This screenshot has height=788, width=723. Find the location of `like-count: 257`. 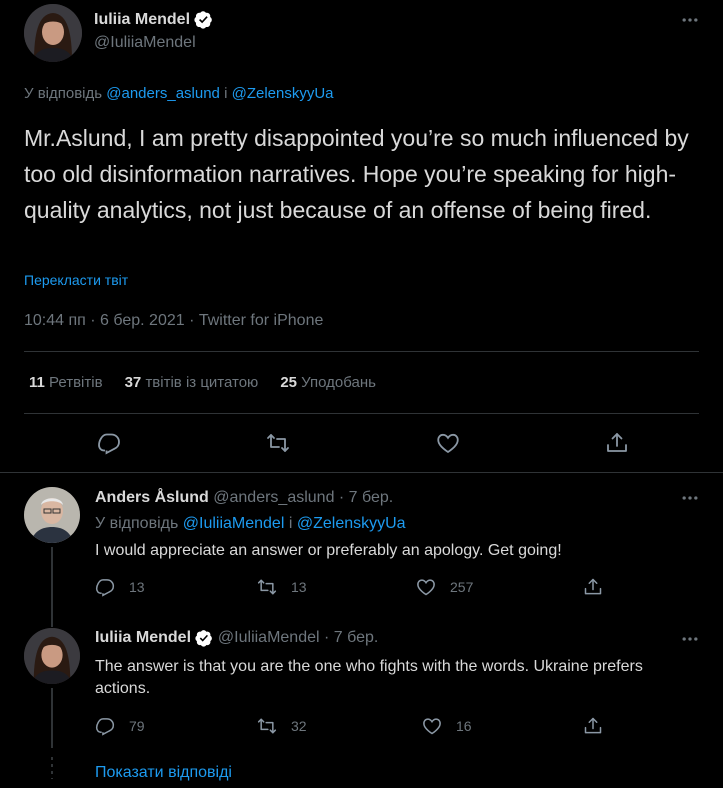

like-count: 257 is located at coordinates (462, 587).